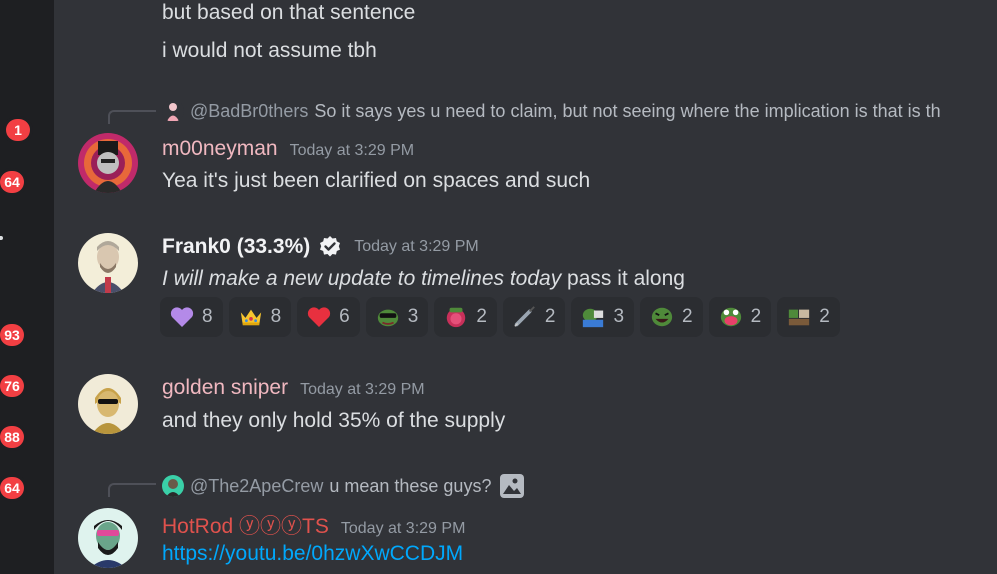  Describe the element at coordinates (289, 12) in the screenshot. I see `message-text: but based on that sentence` at that location.